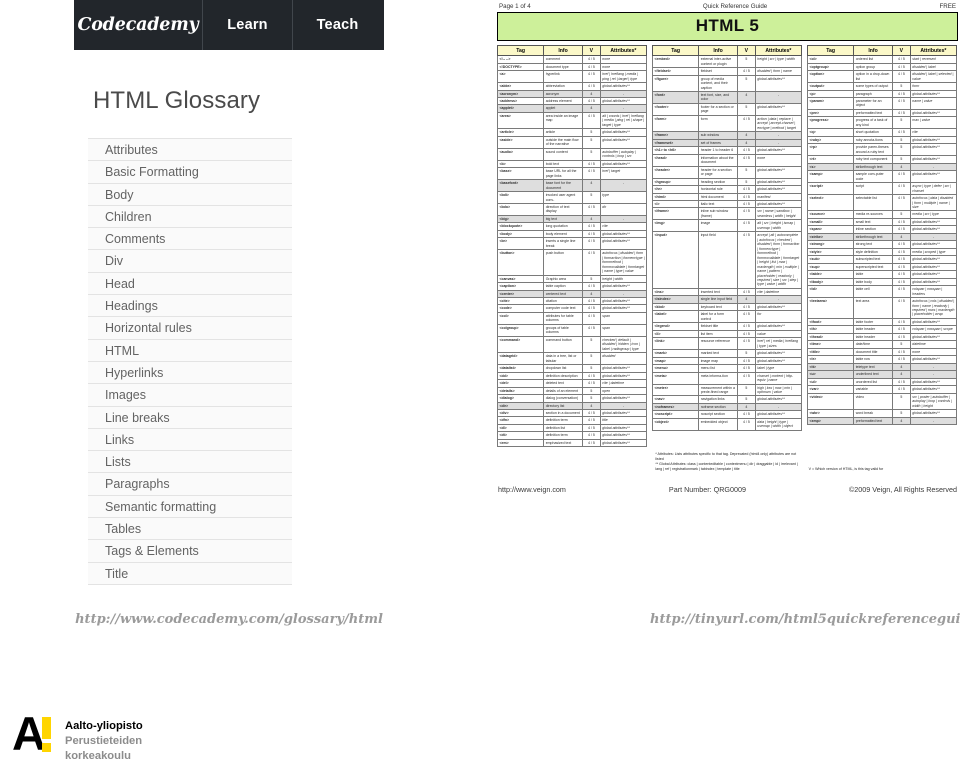 The width and height of the screenshot is (960, 764). What do you see at coordinates (190, 507) in the screenshot?
I see `glossary-list-item: Semantic formatting` at bounding box center [190, 507].